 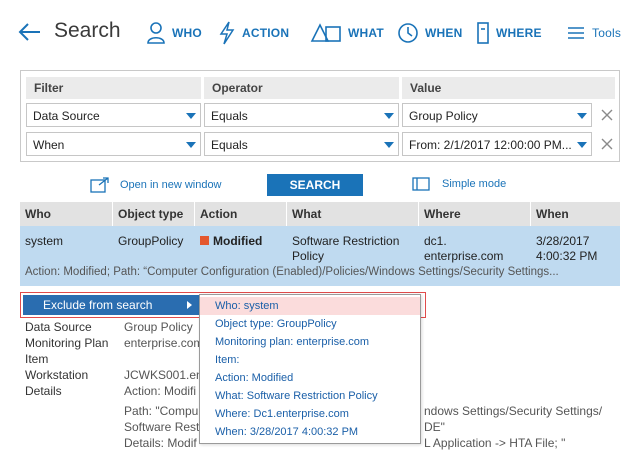 What do you see at coordinates (513, 411) in the screenshot?
I see `detail-value-details-2b: ndows Settings/Security Settings/` at bounding box center [513, 411].